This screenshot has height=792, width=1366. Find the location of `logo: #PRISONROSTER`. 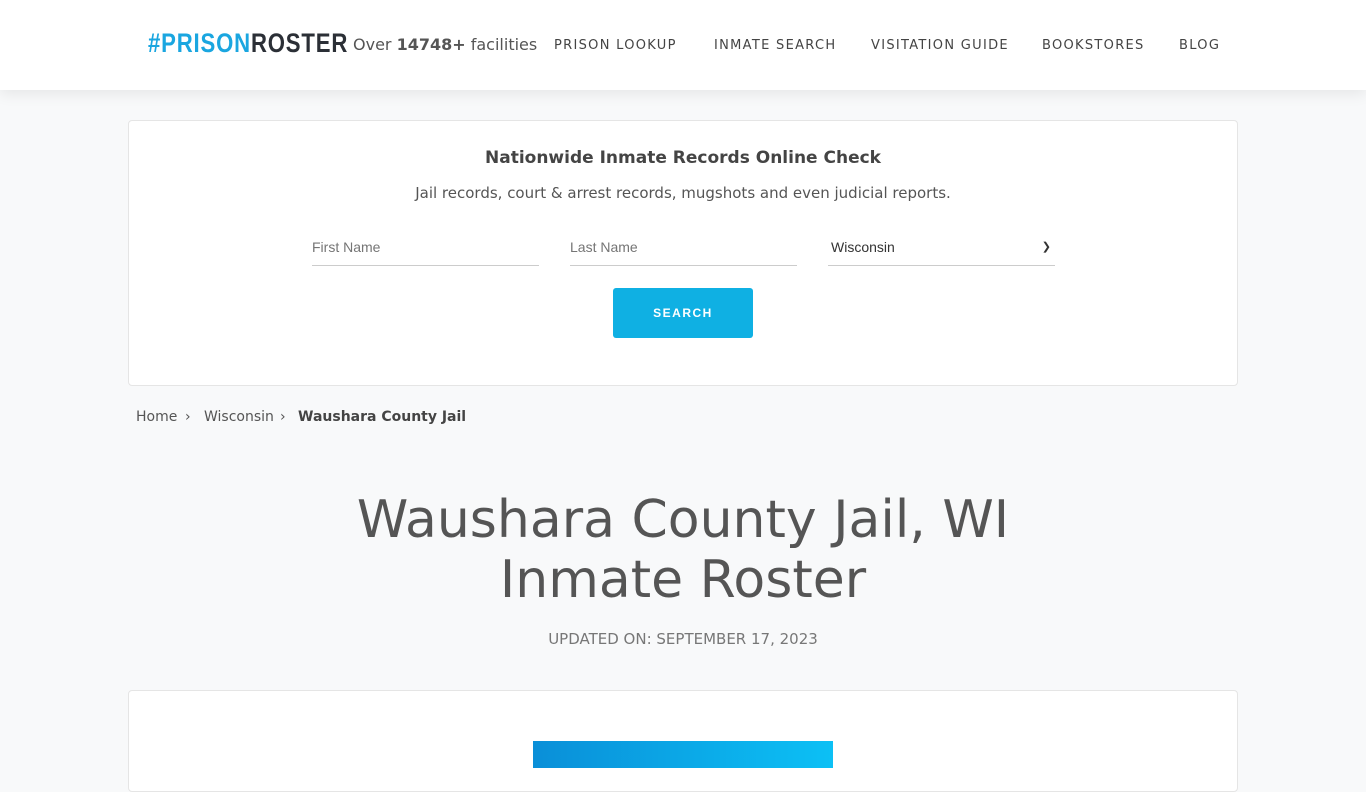

logo: #PRISONROSTER is located at coordinates (248, 43).